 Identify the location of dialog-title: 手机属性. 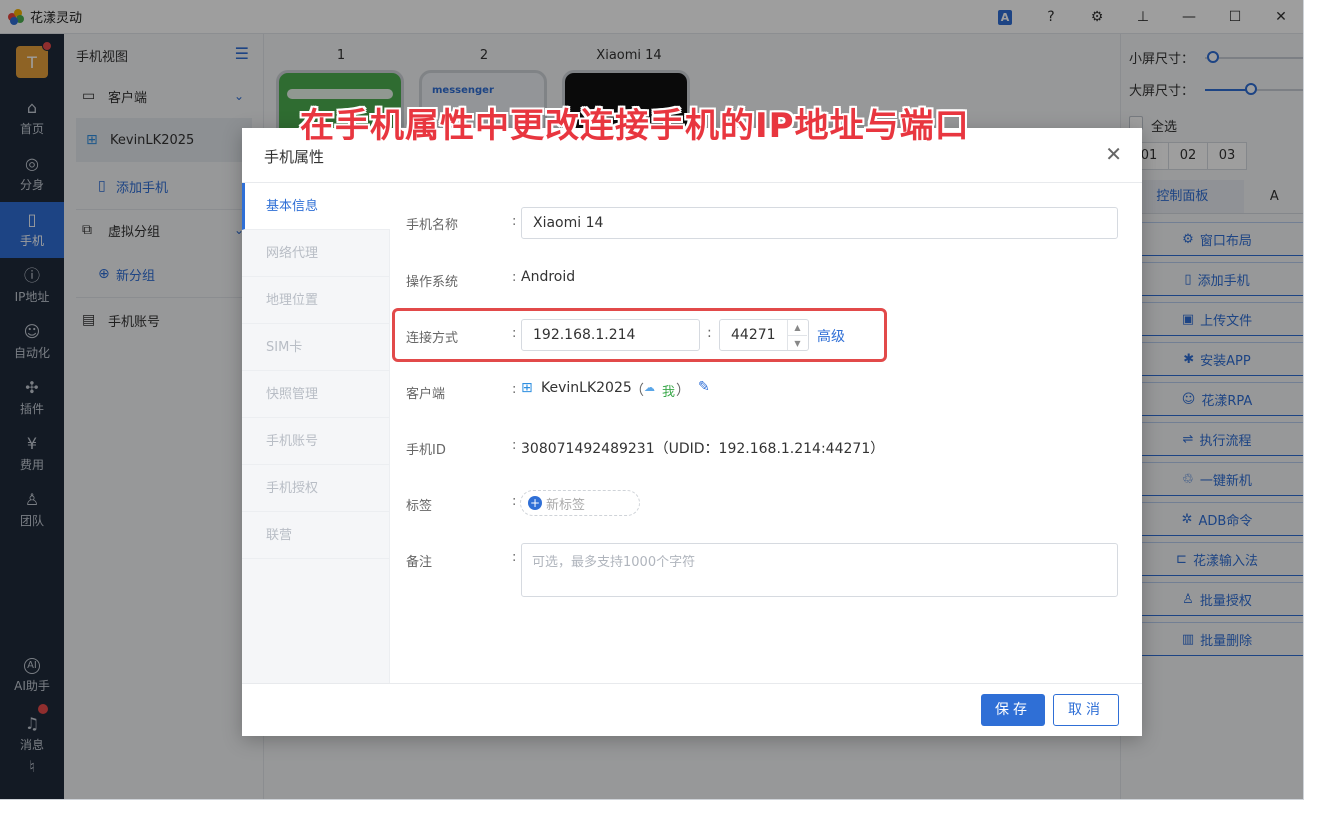
(294, 157).